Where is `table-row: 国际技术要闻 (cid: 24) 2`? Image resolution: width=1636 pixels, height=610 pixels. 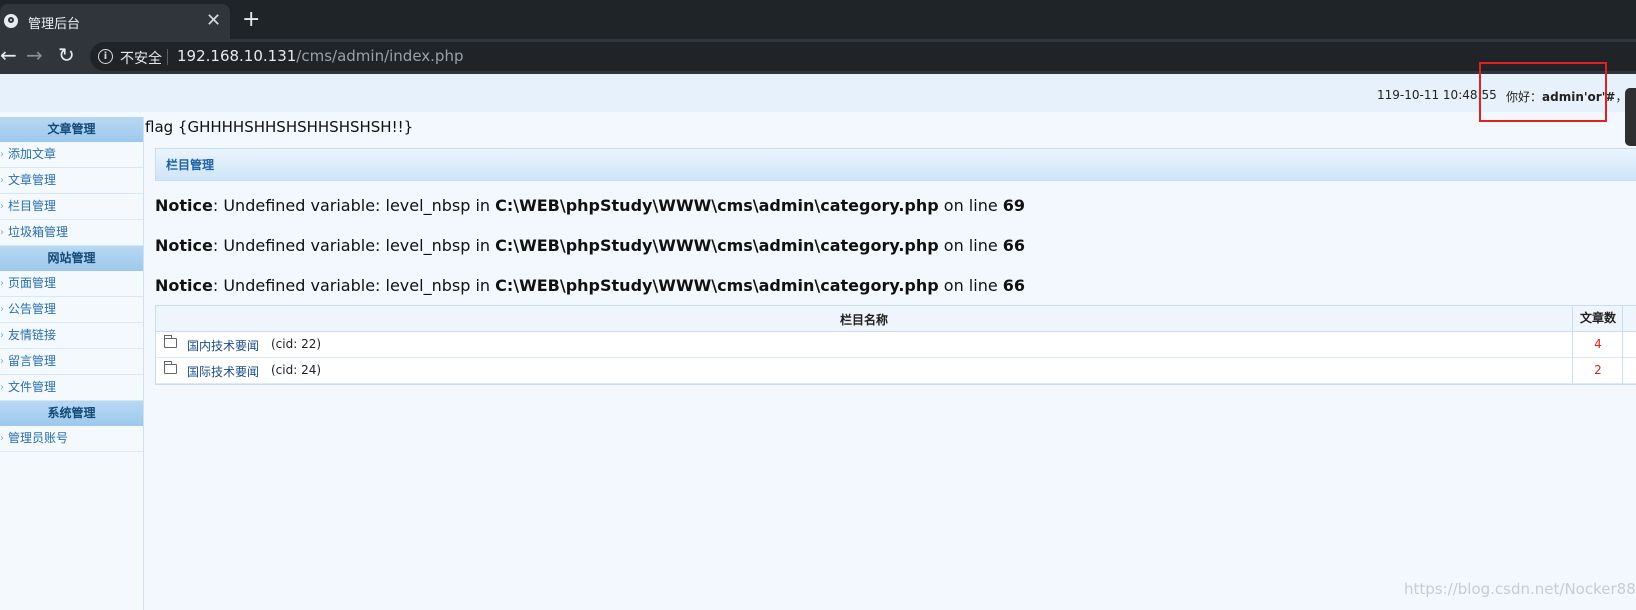 table-row: 国际技术要闻 (cid: 24) 2 is located at coordinates (896, 371).